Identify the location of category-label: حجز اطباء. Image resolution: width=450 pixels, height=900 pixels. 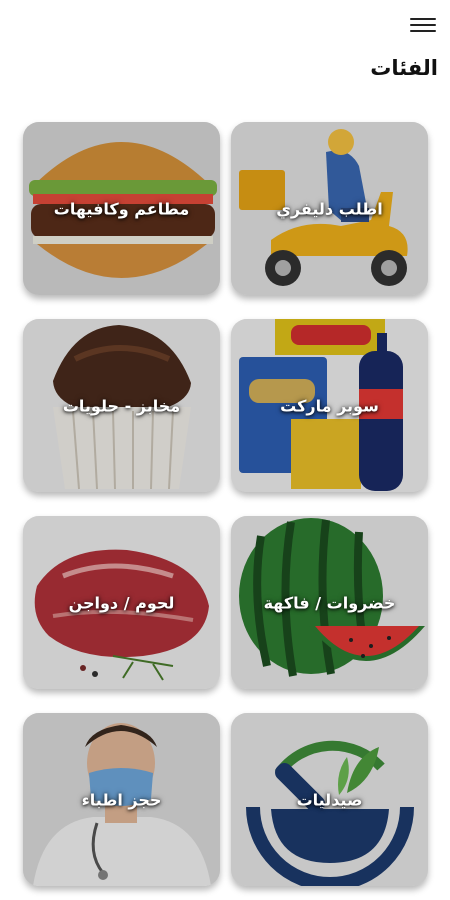
(121, 799).